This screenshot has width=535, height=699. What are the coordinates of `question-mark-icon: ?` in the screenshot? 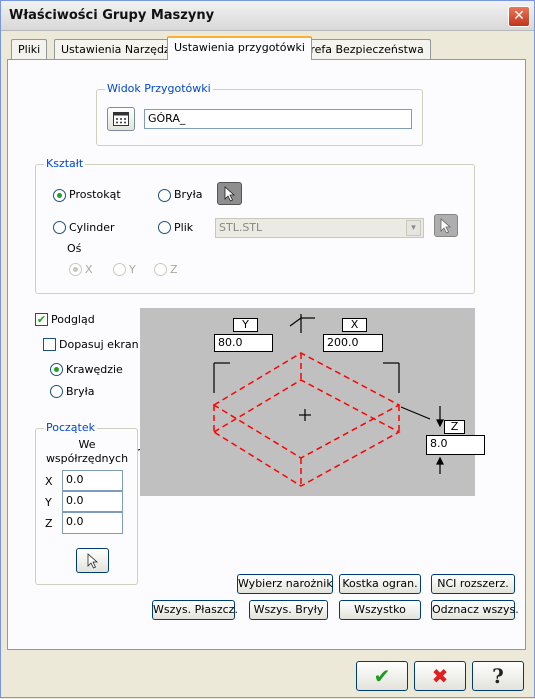 It's located at (498, 676).